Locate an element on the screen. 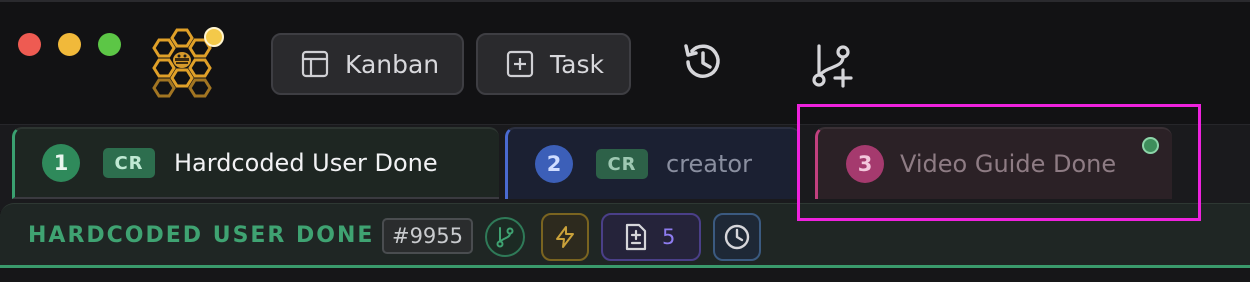  highlight-box is located at coordinates (999, 162).